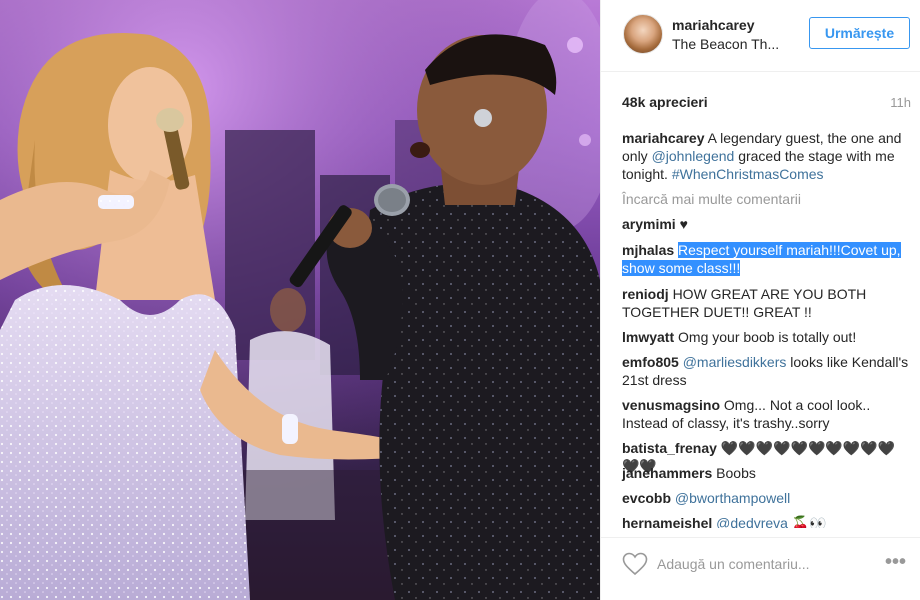  I want to click on comment-text: Boobs, so click(736, 473).